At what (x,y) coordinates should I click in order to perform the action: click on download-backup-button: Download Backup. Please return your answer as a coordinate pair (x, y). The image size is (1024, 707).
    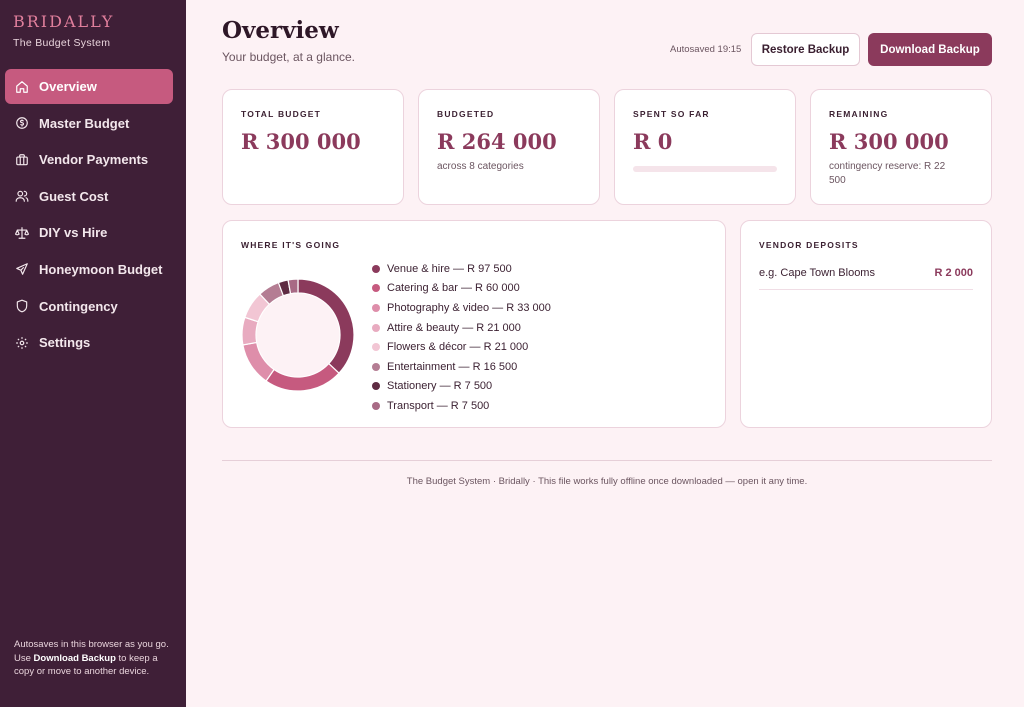
    Looking at the image, I should click on (930, 49).